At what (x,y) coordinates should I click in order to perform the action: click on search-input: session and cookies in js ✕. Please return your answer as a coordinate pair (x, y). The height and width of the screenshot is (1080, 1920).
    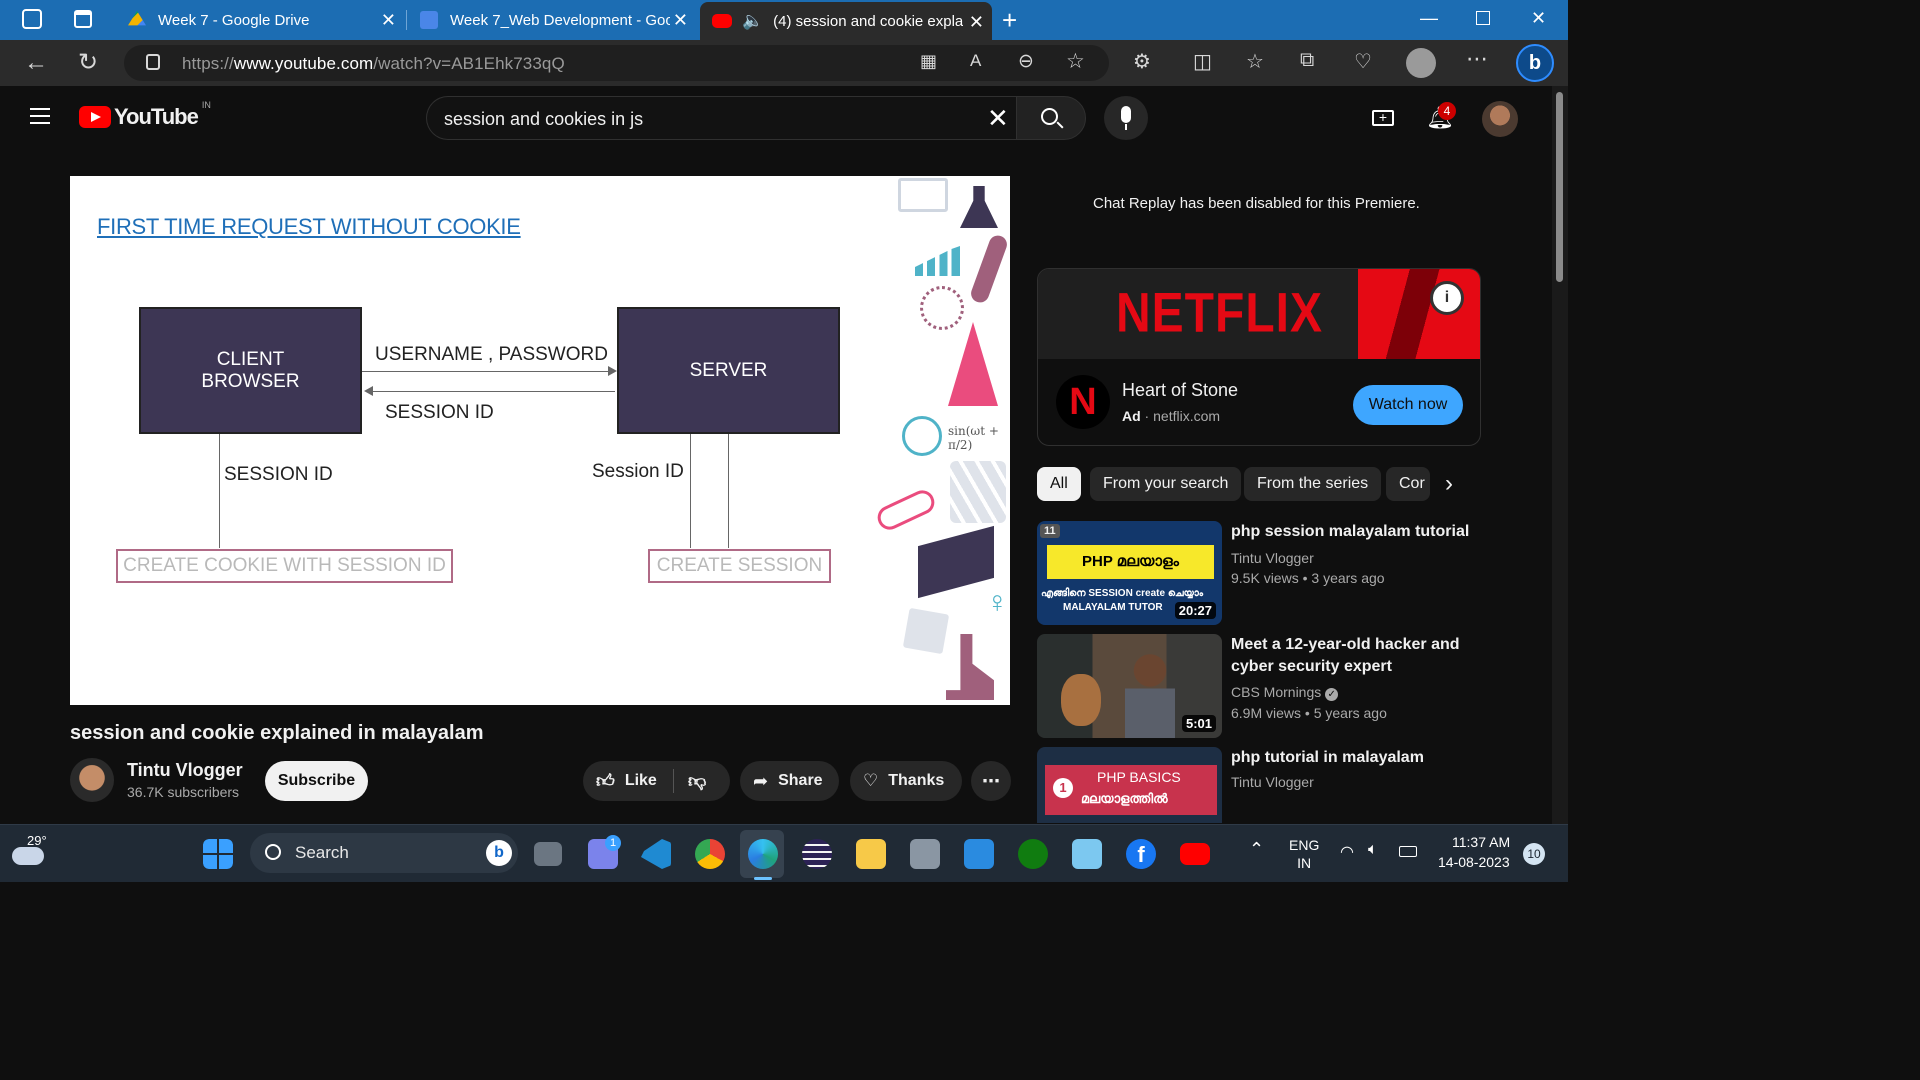
    Looking at the image, I should click on (721, 118).